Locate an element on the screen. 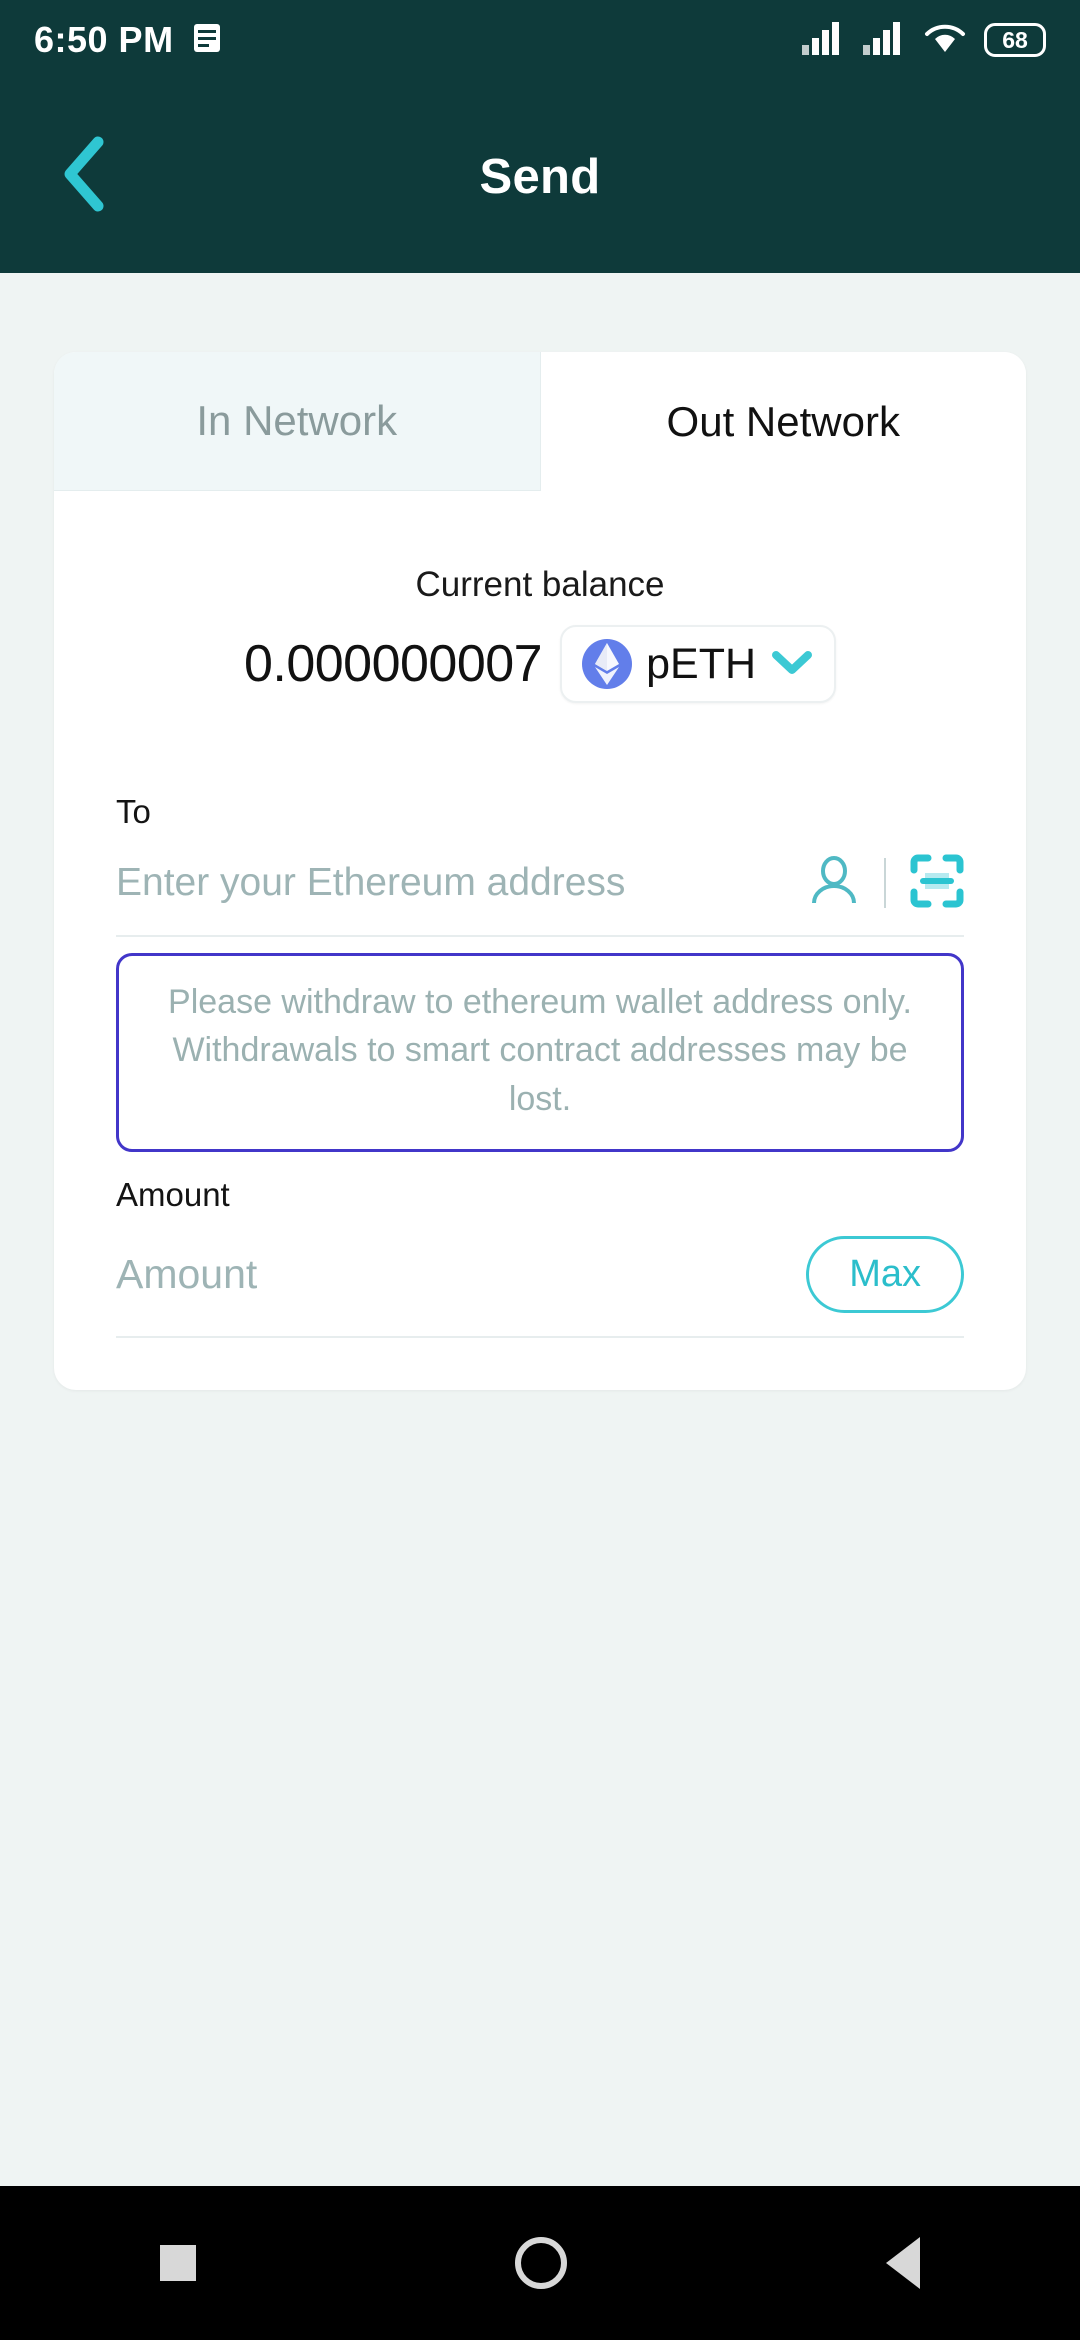  page-title: Send is located at coordinates (540, 176).